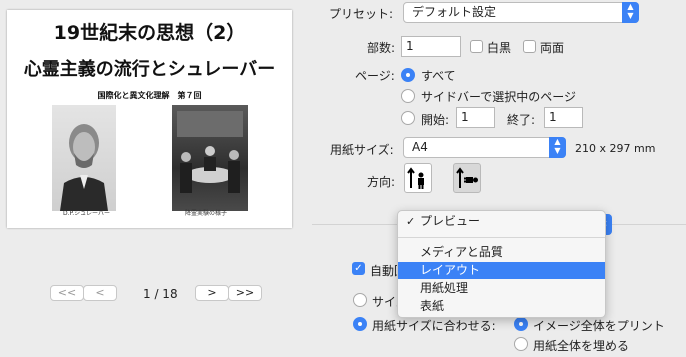  Describe the element at coordinates (381, 182) in the screenshot. I see `orientation-label: 方向:` at that location.